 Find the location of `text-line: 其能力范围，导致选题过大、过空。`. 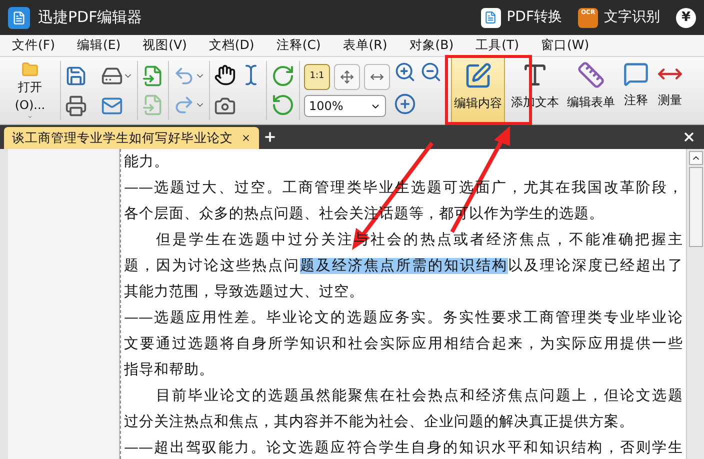

text-line: 其能力范围，导致选题过大、过空。 is located at coordinates (244, 292).